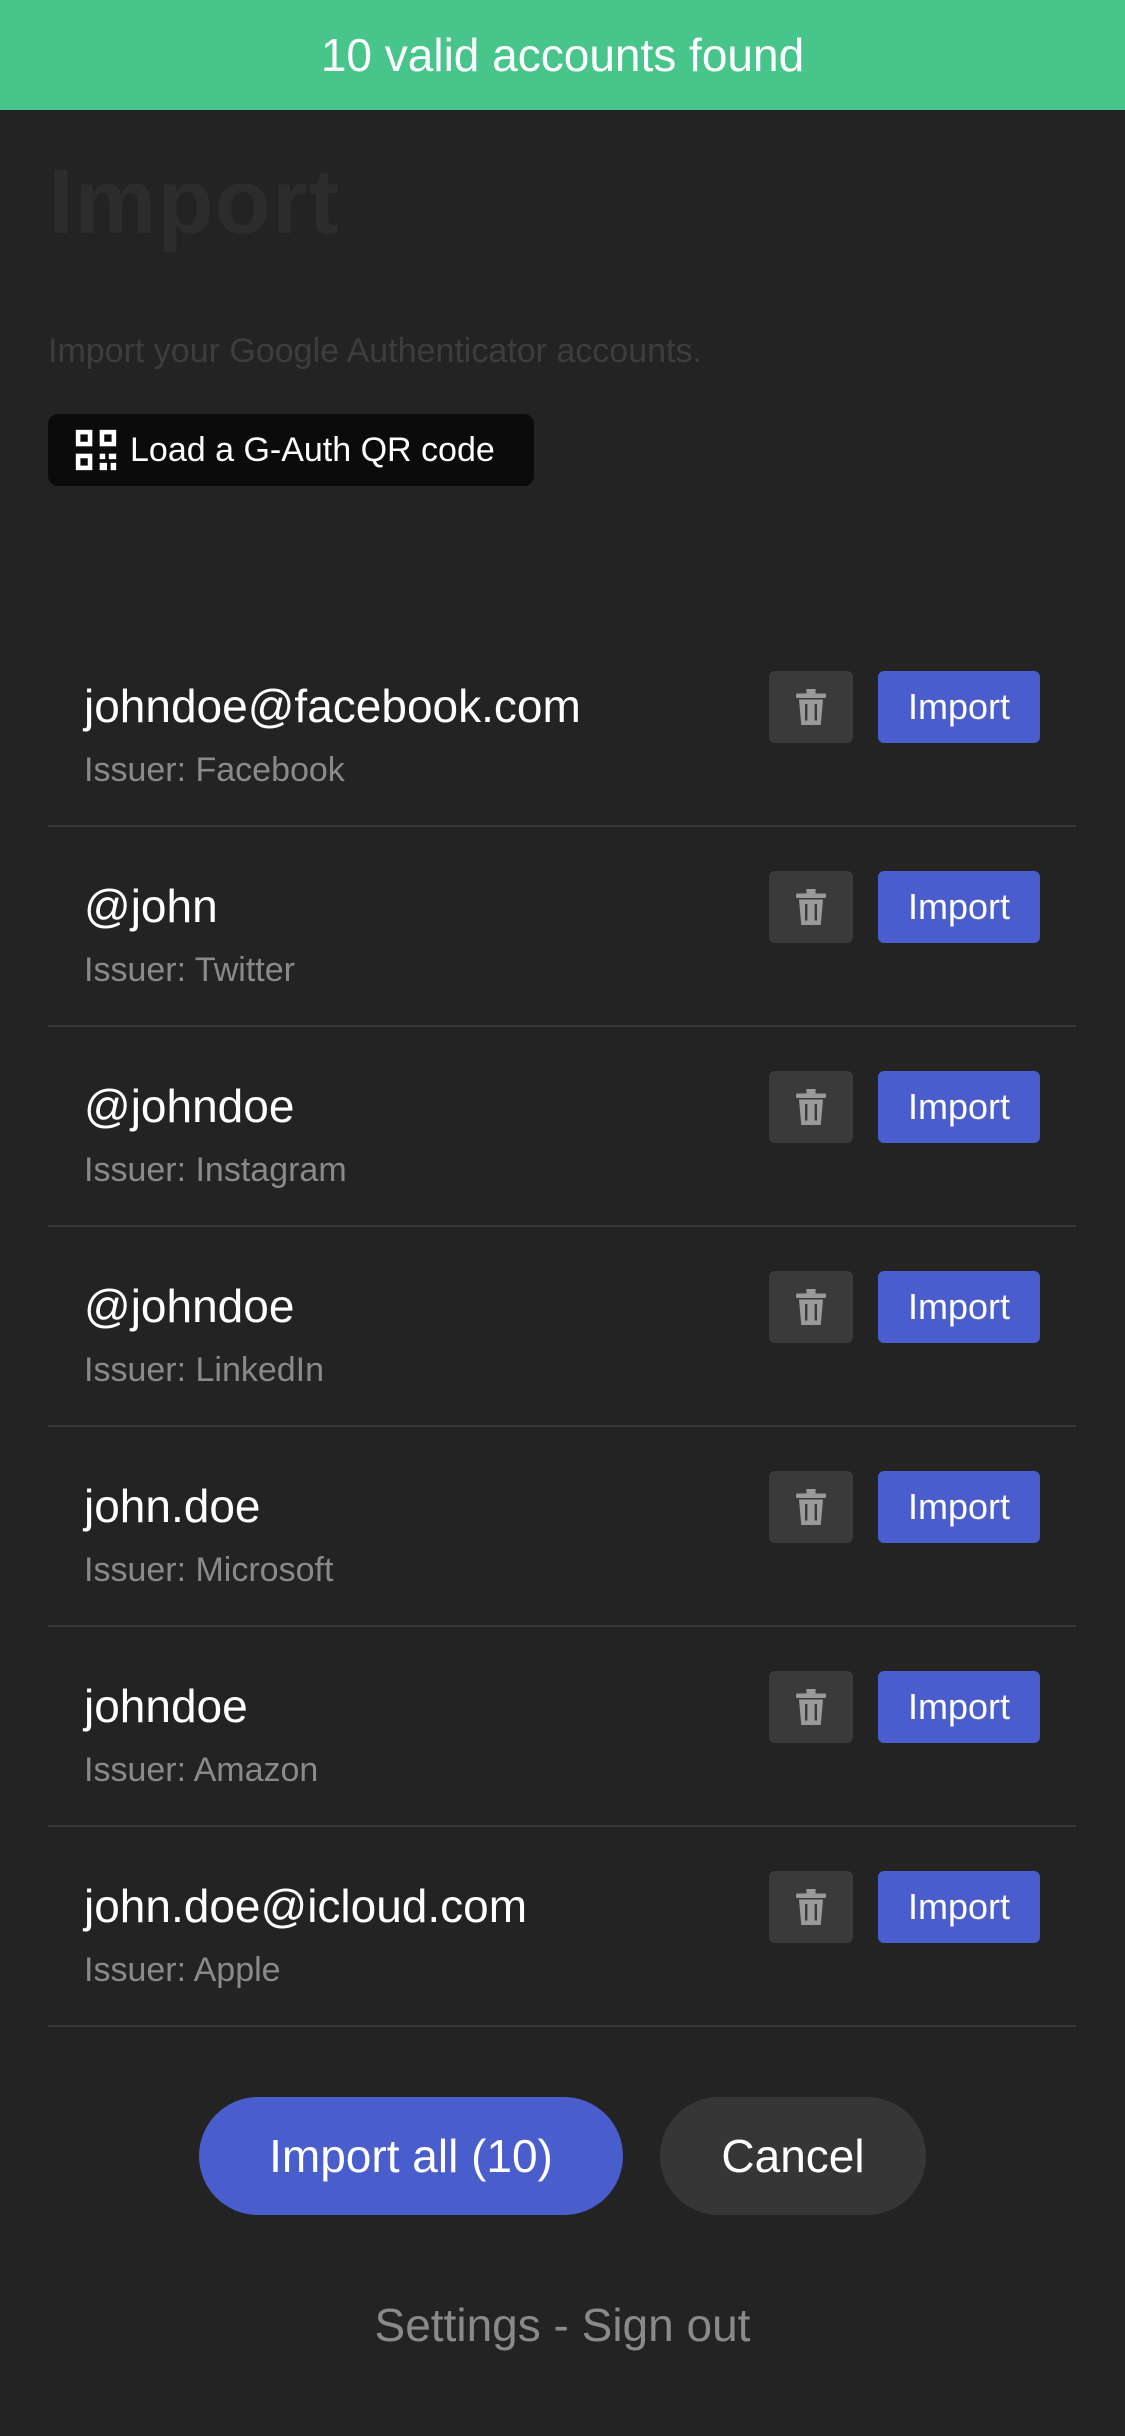 The image size is (1125, 2436). Describe the element at coordinates (96, 450) in the screenshot. I see `qr-code-icon` at that location.